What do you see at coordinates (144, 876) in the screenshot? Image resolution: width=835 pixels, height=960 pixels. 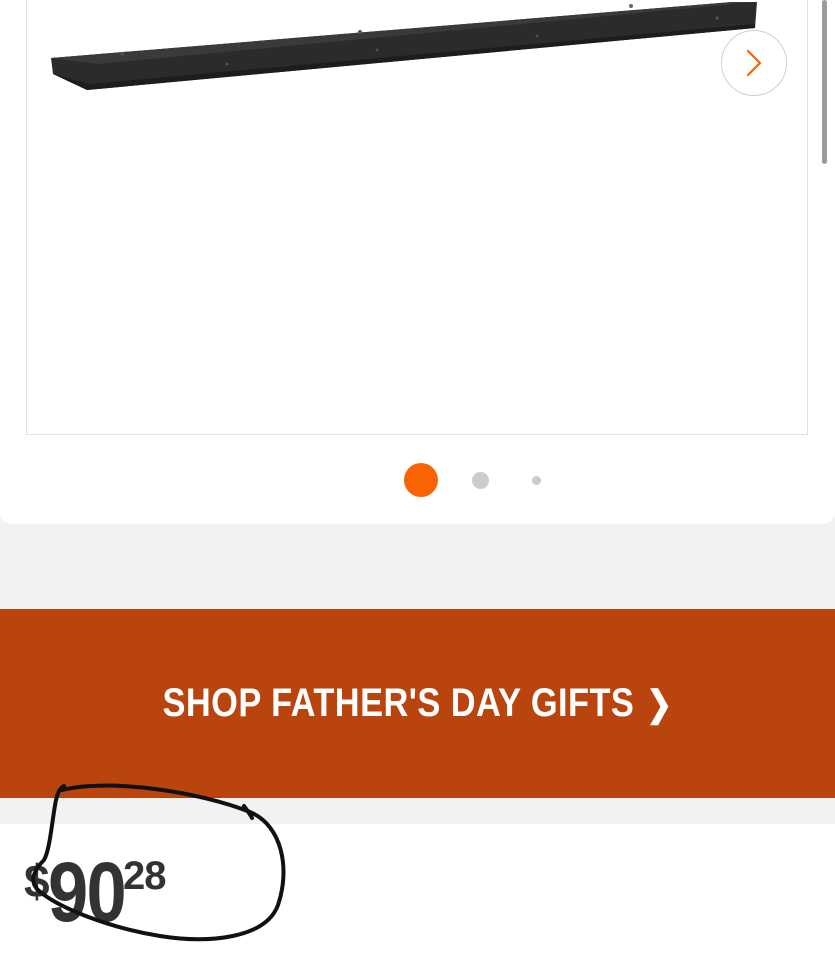 I see `price-cents: 28` at bounding box center [144, 876].